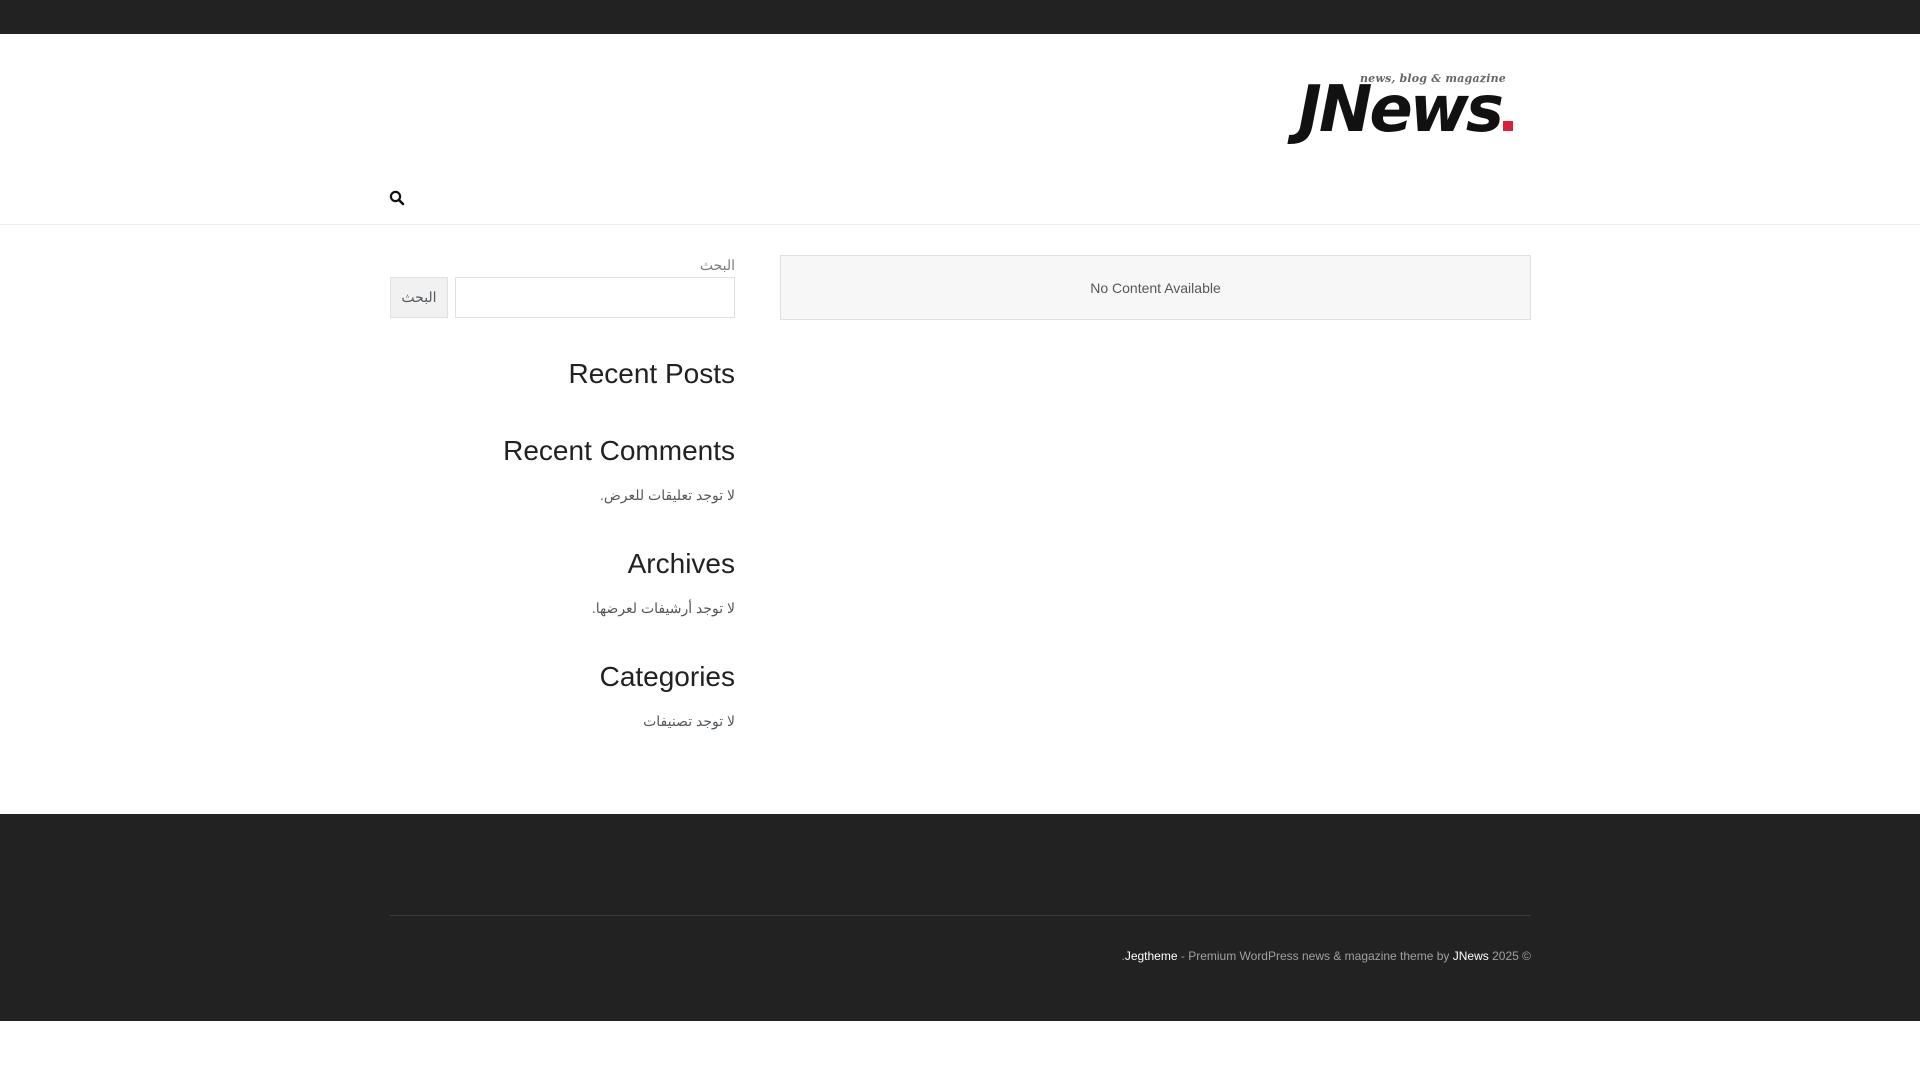 The image size is (1920, 1080). I want to click on recent-posts-title: Recent Posts, so click(651, 373).